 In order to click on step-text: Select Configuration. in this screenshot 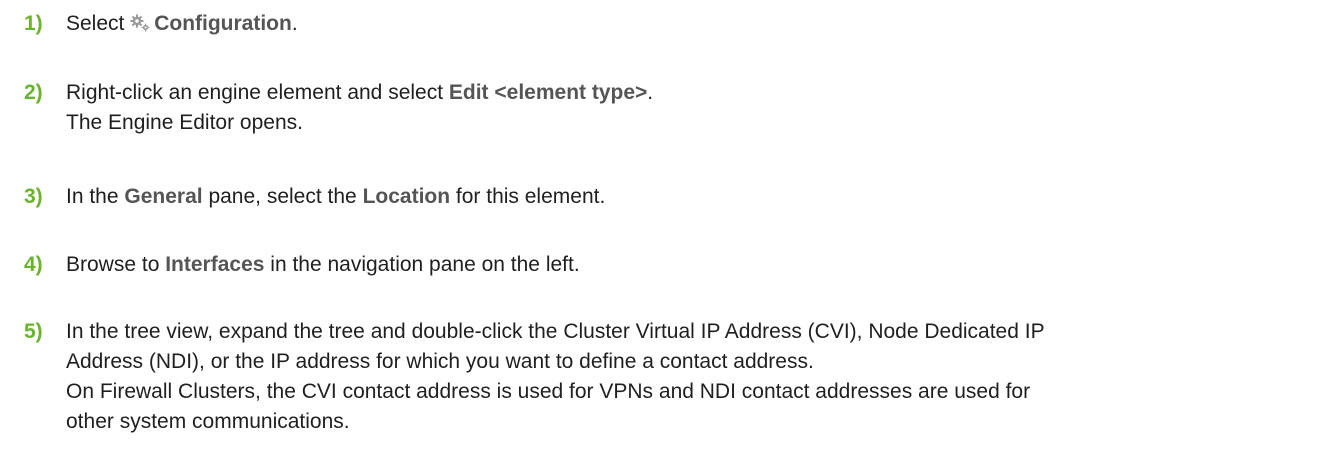, I will do `click(182, 23)`.